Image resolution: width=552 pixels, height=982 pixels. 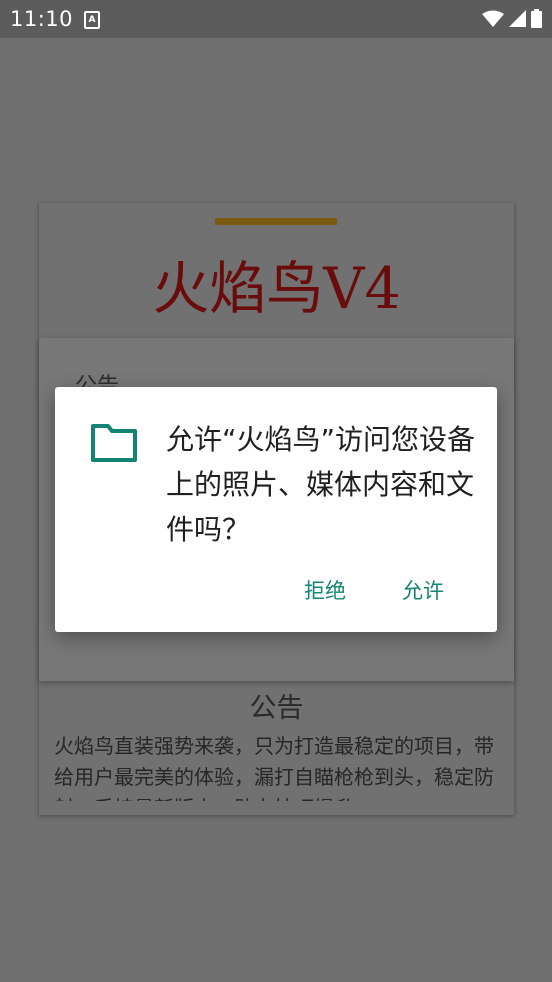 I want to click on allow-button: 允许, so click(x=423, y=590).